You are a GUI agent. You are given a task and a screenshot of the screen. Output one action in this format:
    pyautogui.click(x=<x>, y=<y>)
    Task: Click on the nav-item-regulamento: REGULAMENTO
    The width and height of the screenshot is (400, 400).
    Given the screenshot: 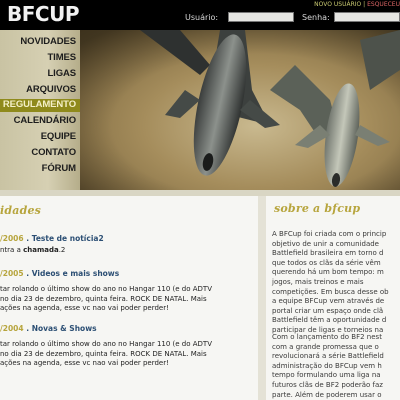 What is the action you would take?
    pyautogui.click(x=40, y=105)
    